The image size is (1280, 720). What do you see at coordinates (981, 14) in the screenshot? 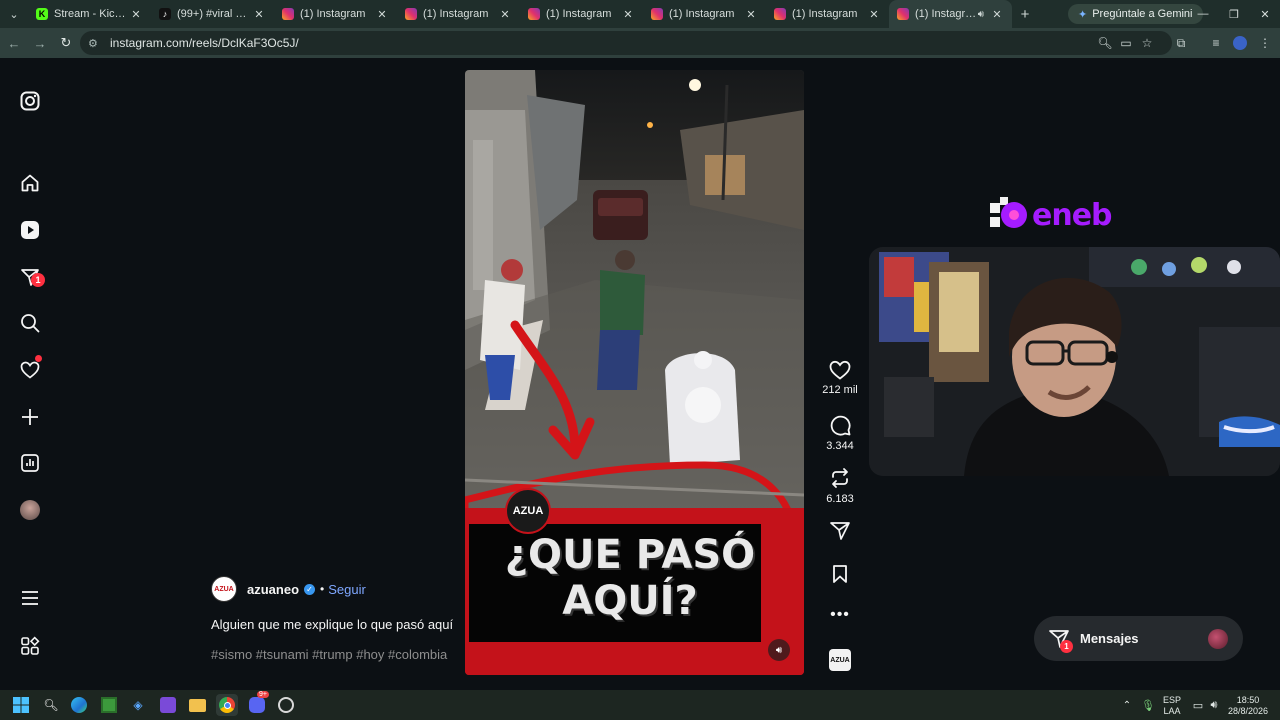
I see `speaker-icon: 🔊︎` at bounding box center [981, 14].